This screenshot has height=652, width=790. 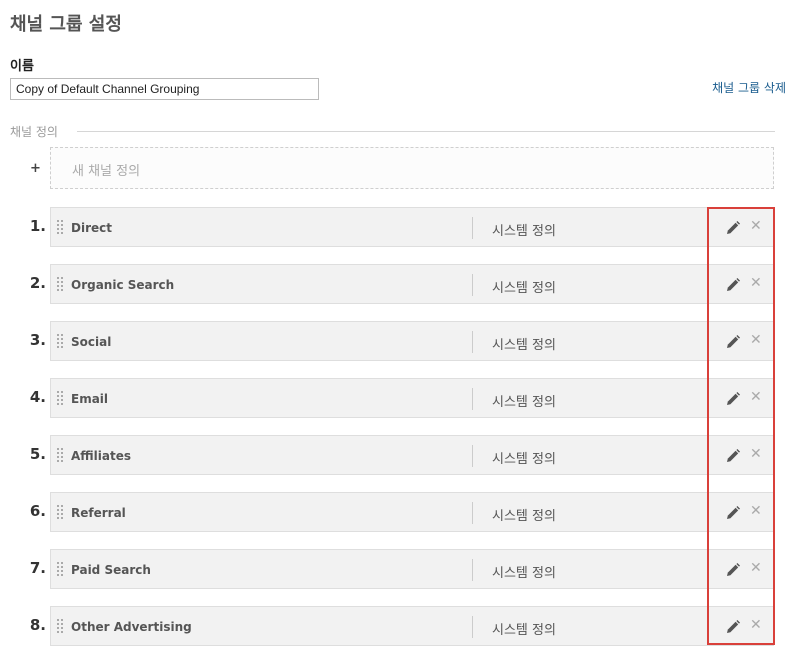 I want to click on channel-row: Other Advertising 시스템 정의 ✕, so click(x=412, y=626).